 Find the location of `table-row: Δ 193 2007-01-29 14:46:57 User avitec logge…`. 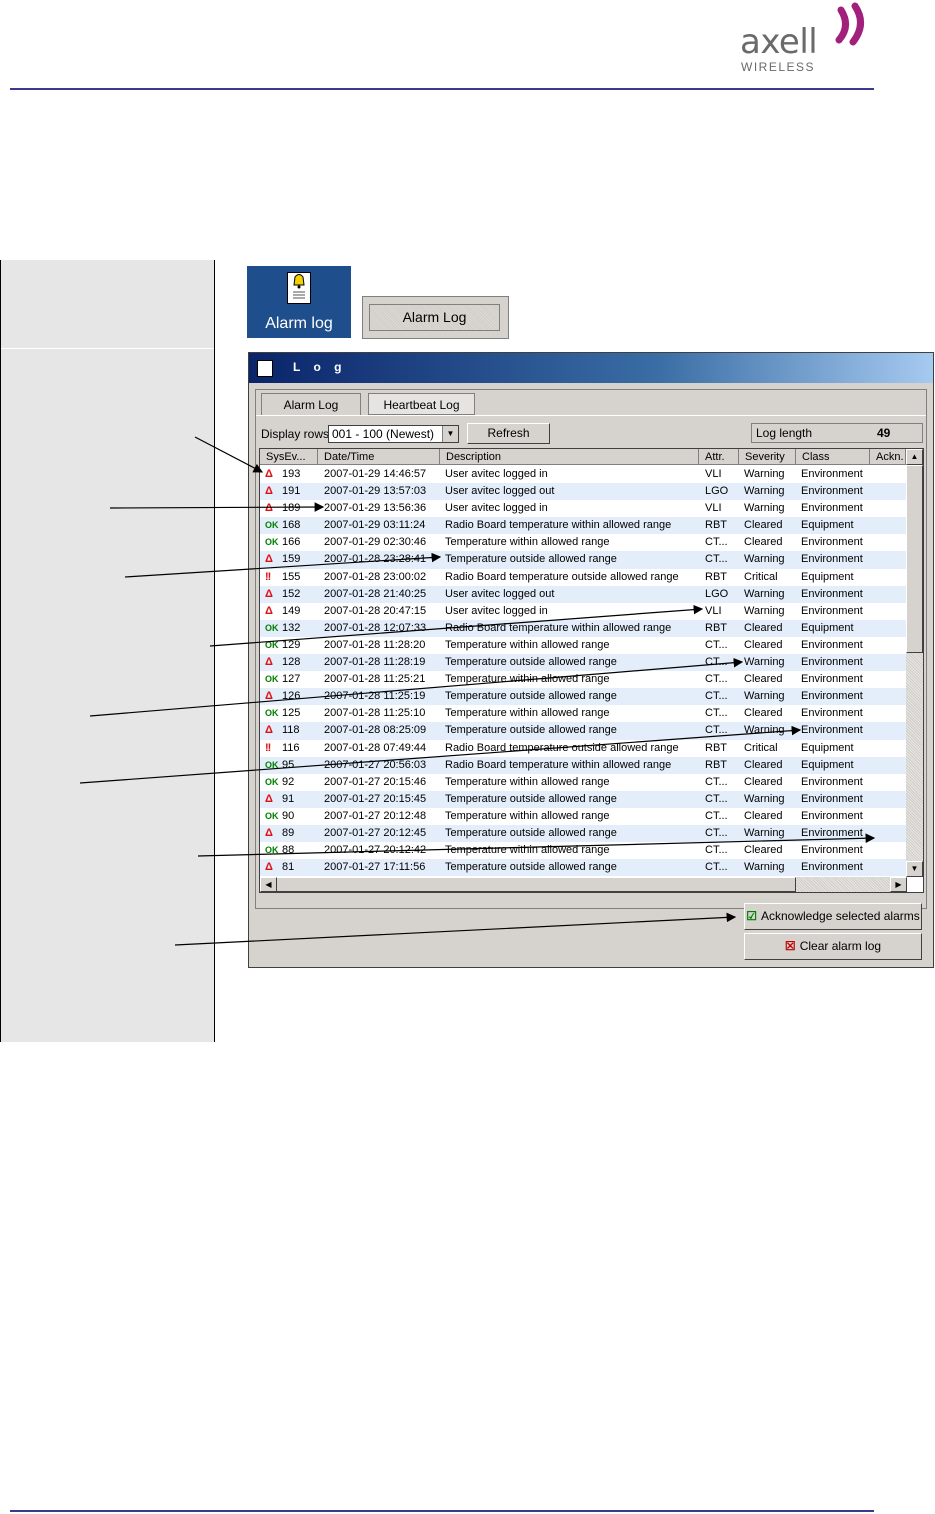

table-row: Δ 193 2007-01-29 14:46:57 User avitec logge… is located at coordinates (583, 474).